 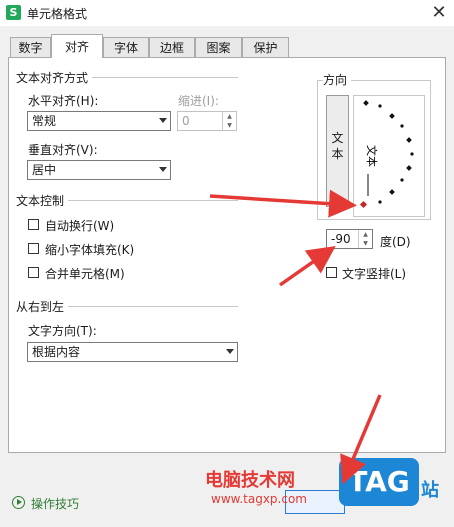 I want to click on orientation-dial-graphic: 文本, so click(x=386, y=154).